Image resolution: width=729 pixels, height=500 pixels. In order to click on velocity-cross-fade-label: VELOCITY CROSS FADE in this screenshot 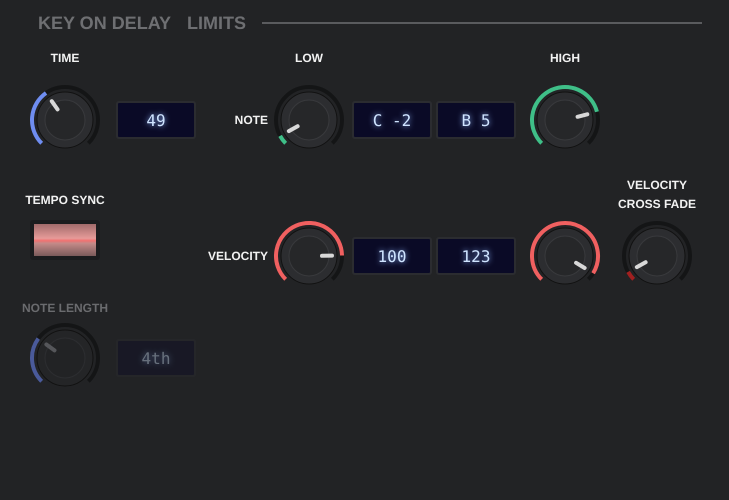, I will do `click(656, 195)`.